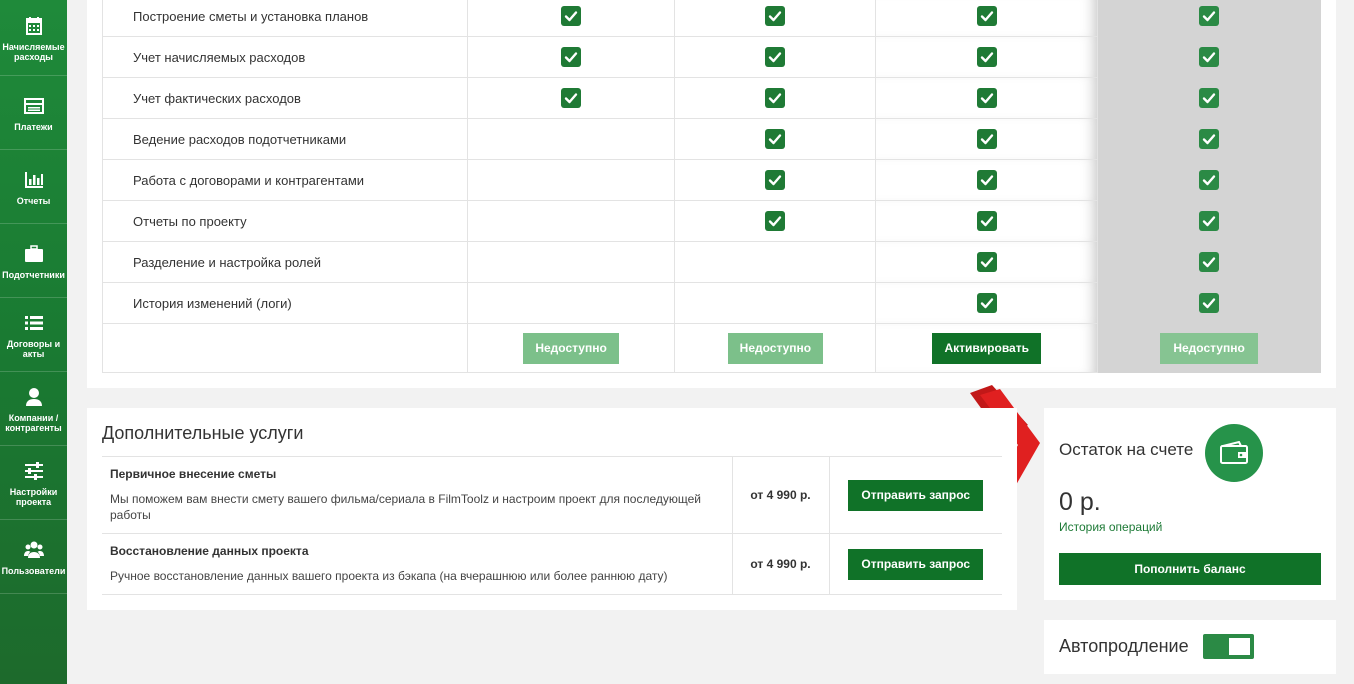  Describe the element at coordinates (33, 335) in the screenshot. I see `sidebar-item-contracts: Договоры и акты` at that location.